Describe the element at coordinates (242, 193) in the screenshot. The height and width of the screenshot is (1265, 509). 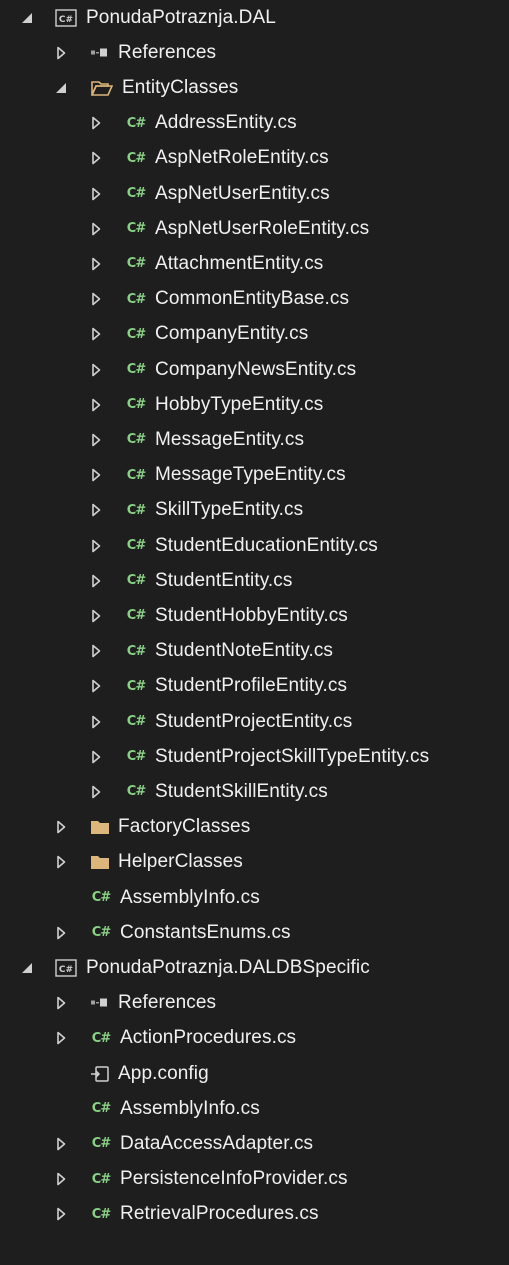
I see `tree-item-label: AspNetUserEntity.cs` at that location.